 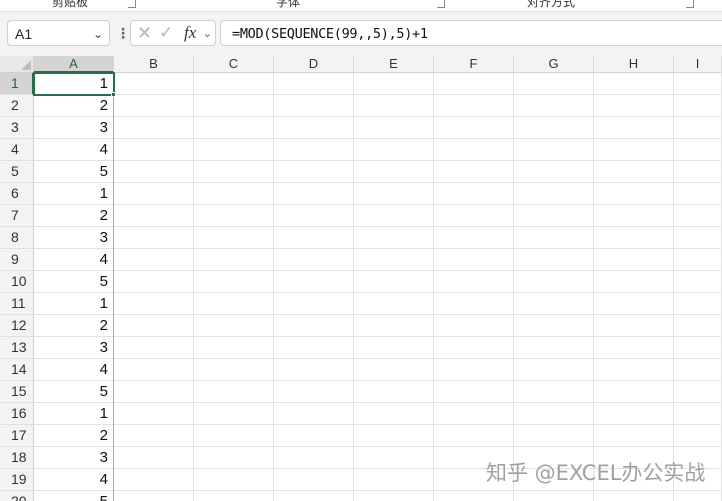 What do you see at coordinates (132, 4) in the screenshot?
I see `clipboard-dialog-launcher-icon` at bounding box center [132, 4].